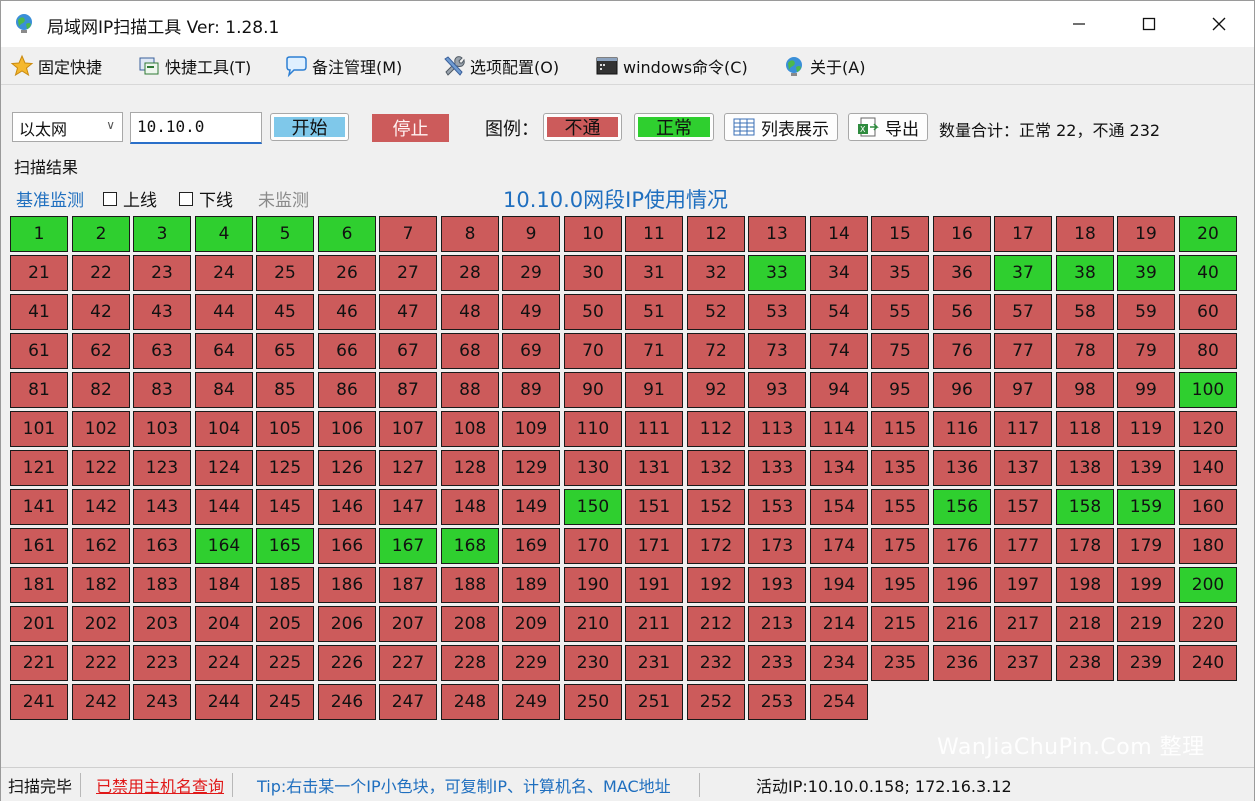 This screenshot has height=801, width=1255. What do you see at coordinates (1208, 273) in the screenshot?
I see `ip-cell: 40` at bounding box center [1208, 273].